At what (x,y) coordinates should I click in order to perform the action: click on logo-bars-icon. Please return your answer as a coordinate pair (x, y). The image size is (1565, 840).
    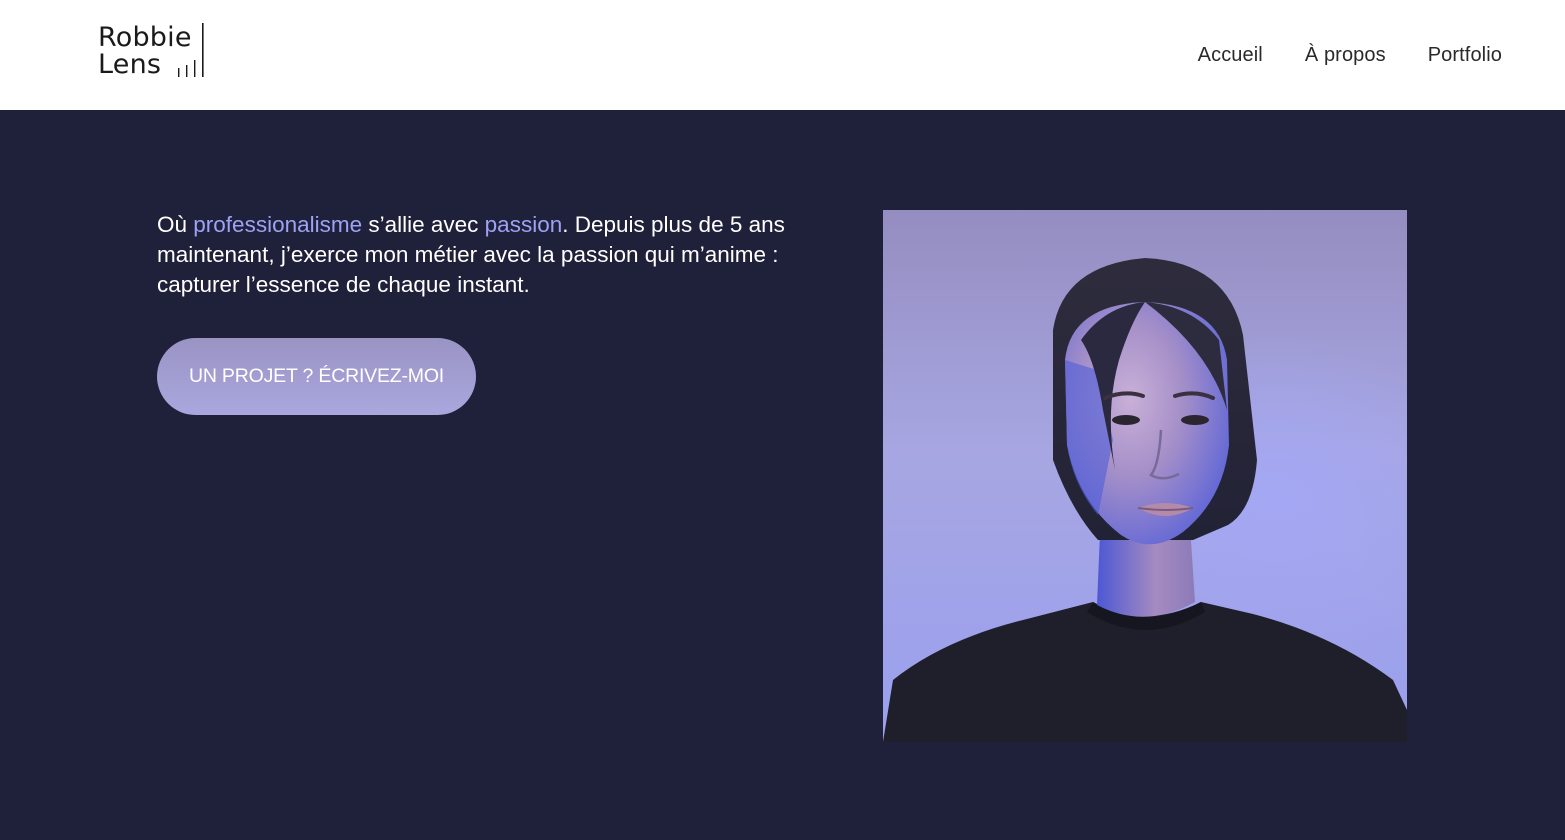
    Looking at the image, I should click on (191, 50).